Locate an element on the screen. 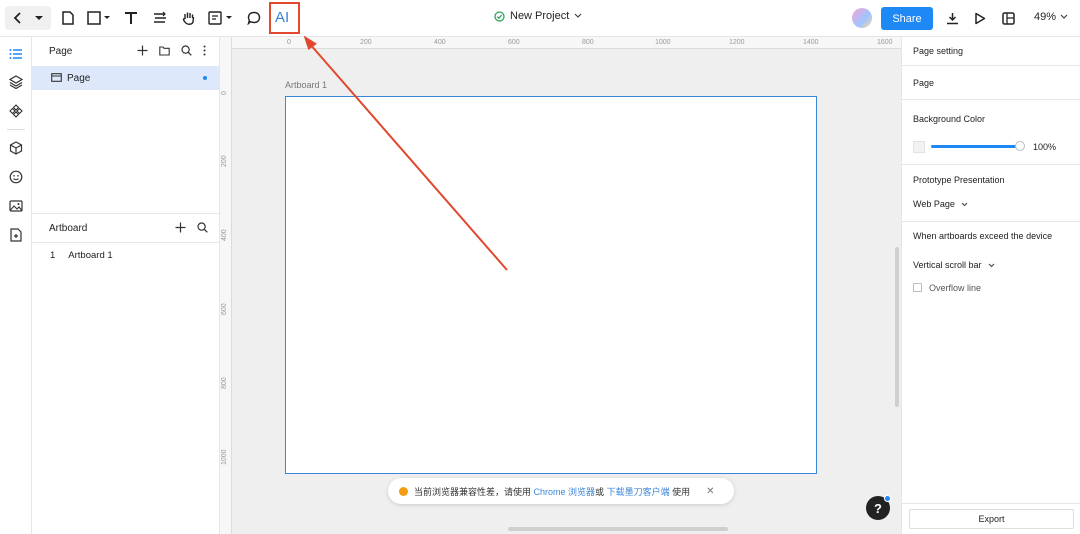 The image size is (1080, 534). folder-icon is located at coordinates (164, 50).